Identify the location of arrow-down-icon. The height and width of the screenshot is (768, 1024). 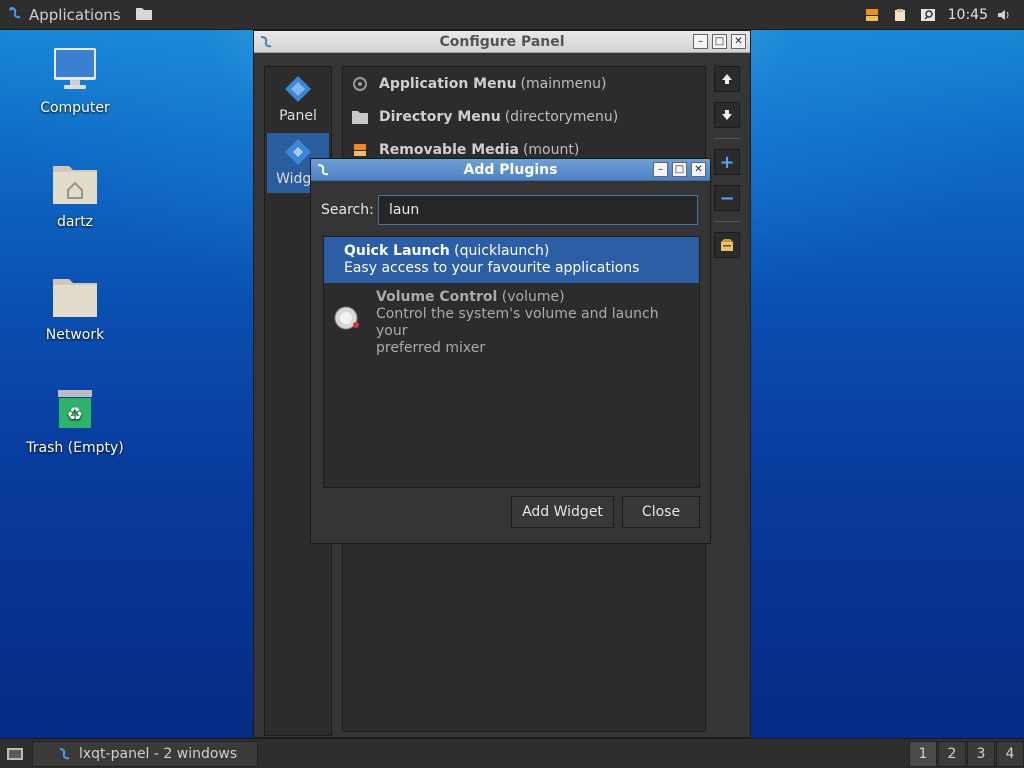
(727, 115).